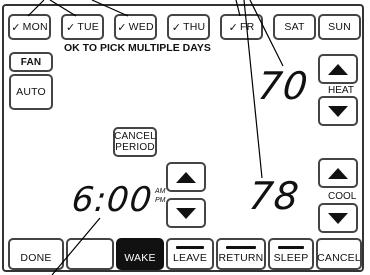  What do you see at coordinates (160, 191) in the screenshot?
I see `am-label: AM` at bounding box center [160, 191].